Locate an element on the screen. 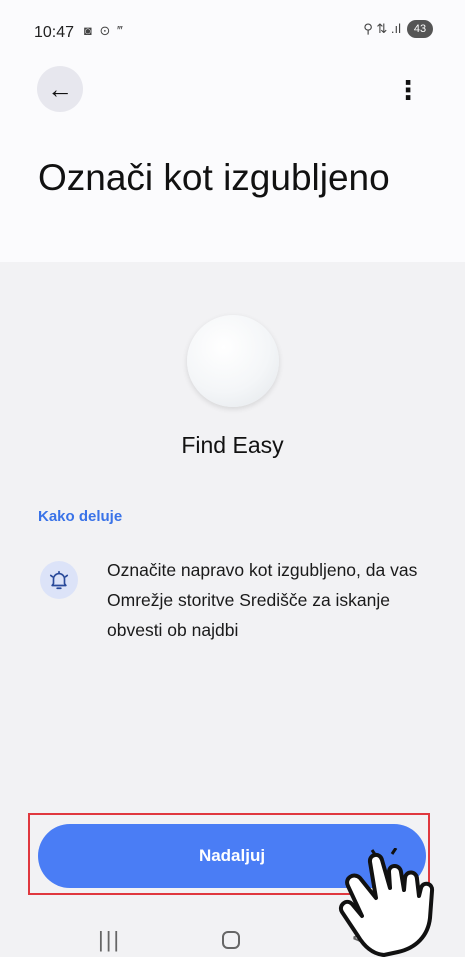 The image size is (465, 957). status-bar: 10:47 ◙ ⊙ ‴ ⚲ ⇅ .ıl 43 is located at coordinates (232, 28).